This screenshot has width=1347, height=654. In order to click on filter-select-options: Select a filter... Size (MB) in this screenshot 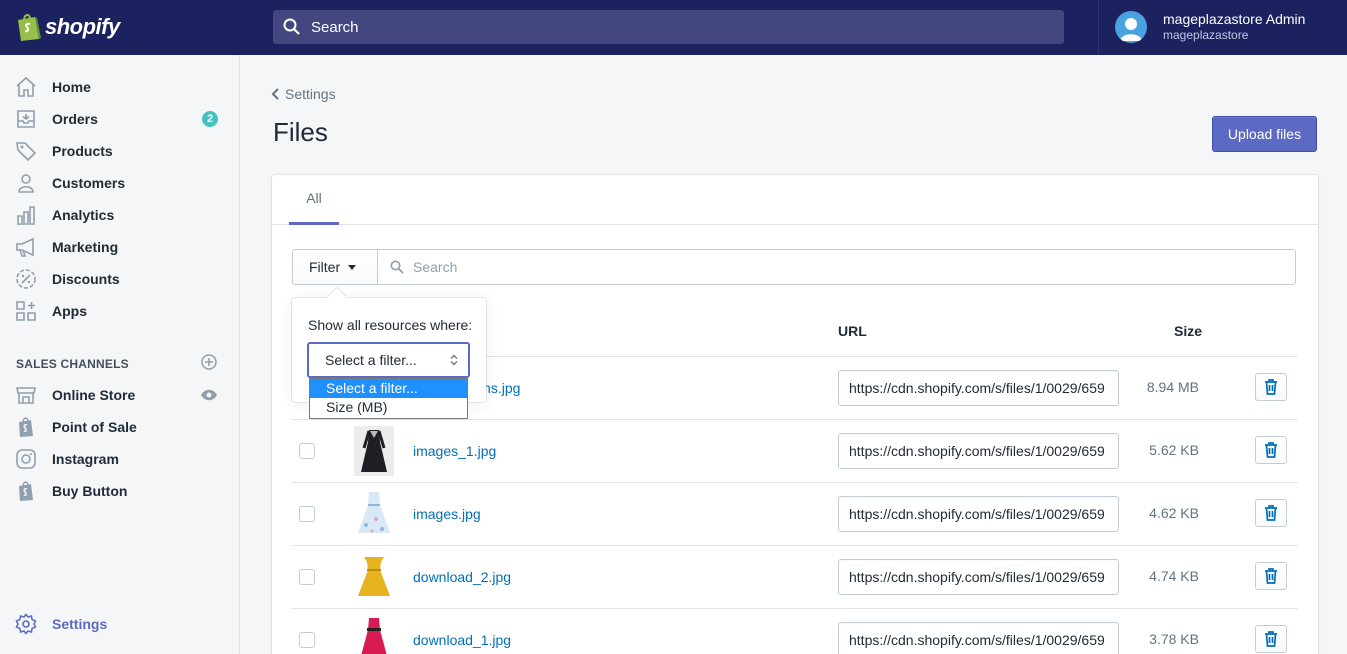, I will do `click(388, 398)`.